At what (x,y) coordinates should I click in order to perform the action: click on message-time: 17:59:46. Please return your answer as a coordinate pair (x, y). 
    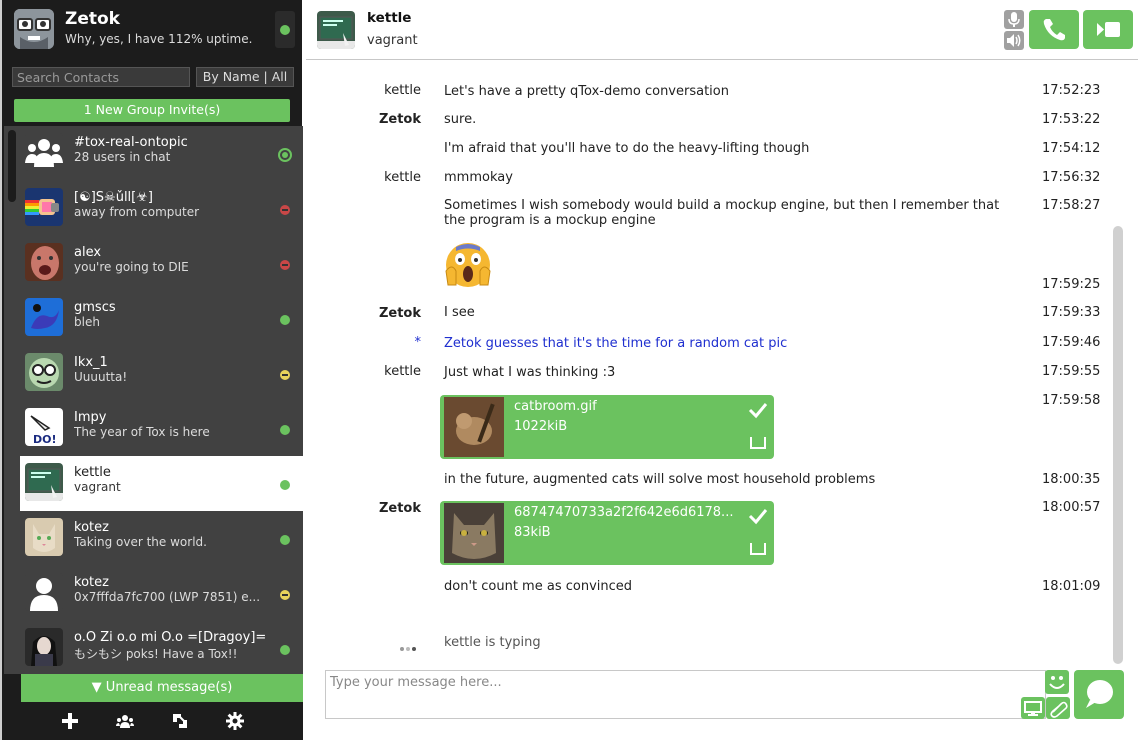
    Looking at the image, I should click on (1071, 342).